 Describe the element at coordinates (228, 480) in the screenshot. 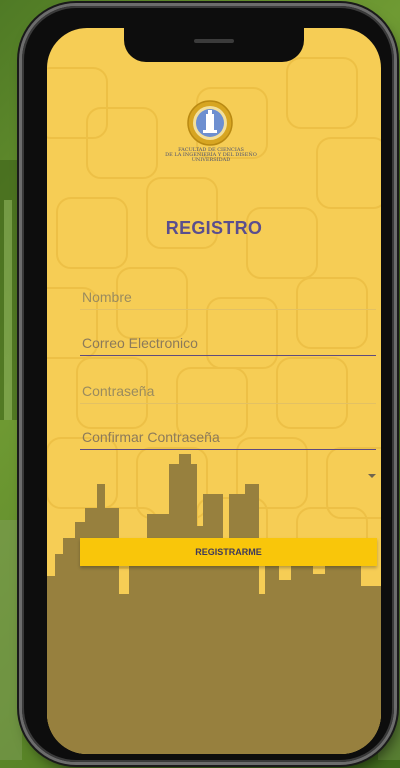

I see `dropdown-select` at that location.